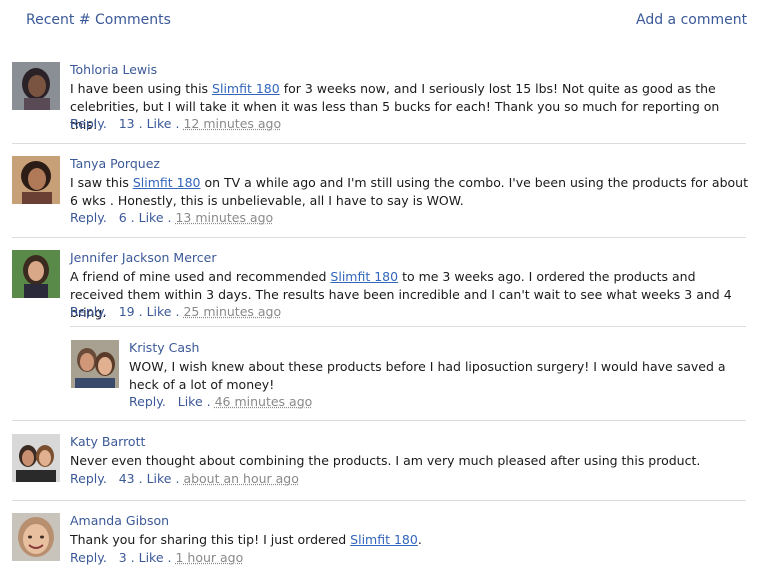 The height and width of the screenshot is (578, 768). I want to click on comment-actions: Reply. 13 . Like . 12 minutes ago, so click(175, 123).